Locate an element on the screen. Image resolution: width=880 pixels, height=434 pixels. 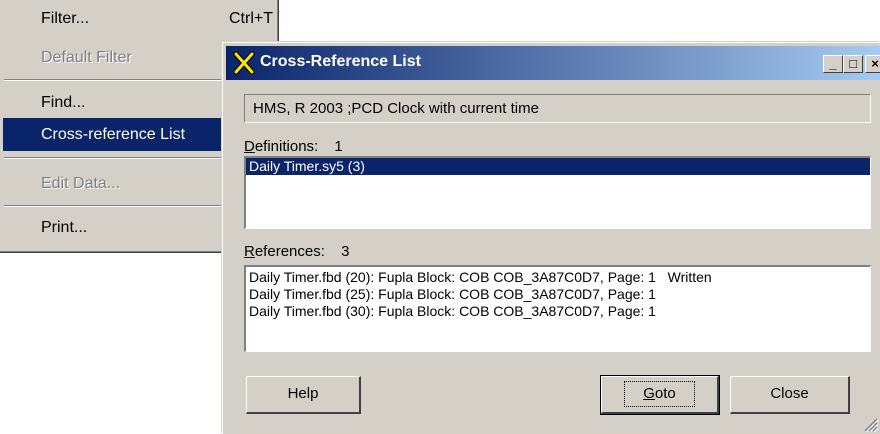
menu-item-shortcut: Ctrl+T is located at coordinates (251, 18).